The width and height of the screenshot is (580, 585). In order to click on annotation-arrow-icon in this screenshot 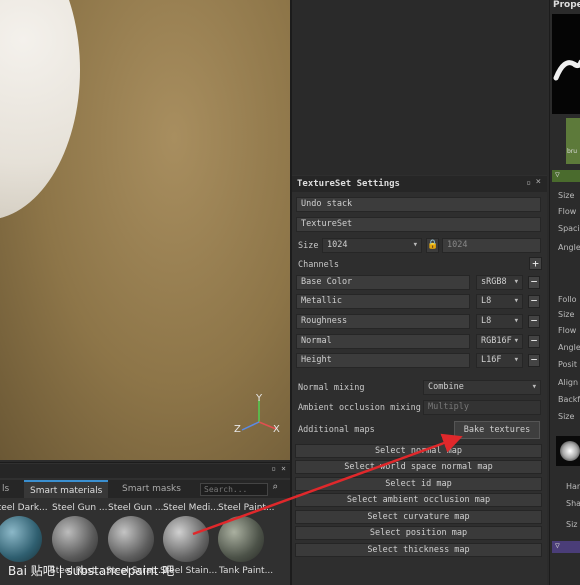, I will do `click(327, 484)`.